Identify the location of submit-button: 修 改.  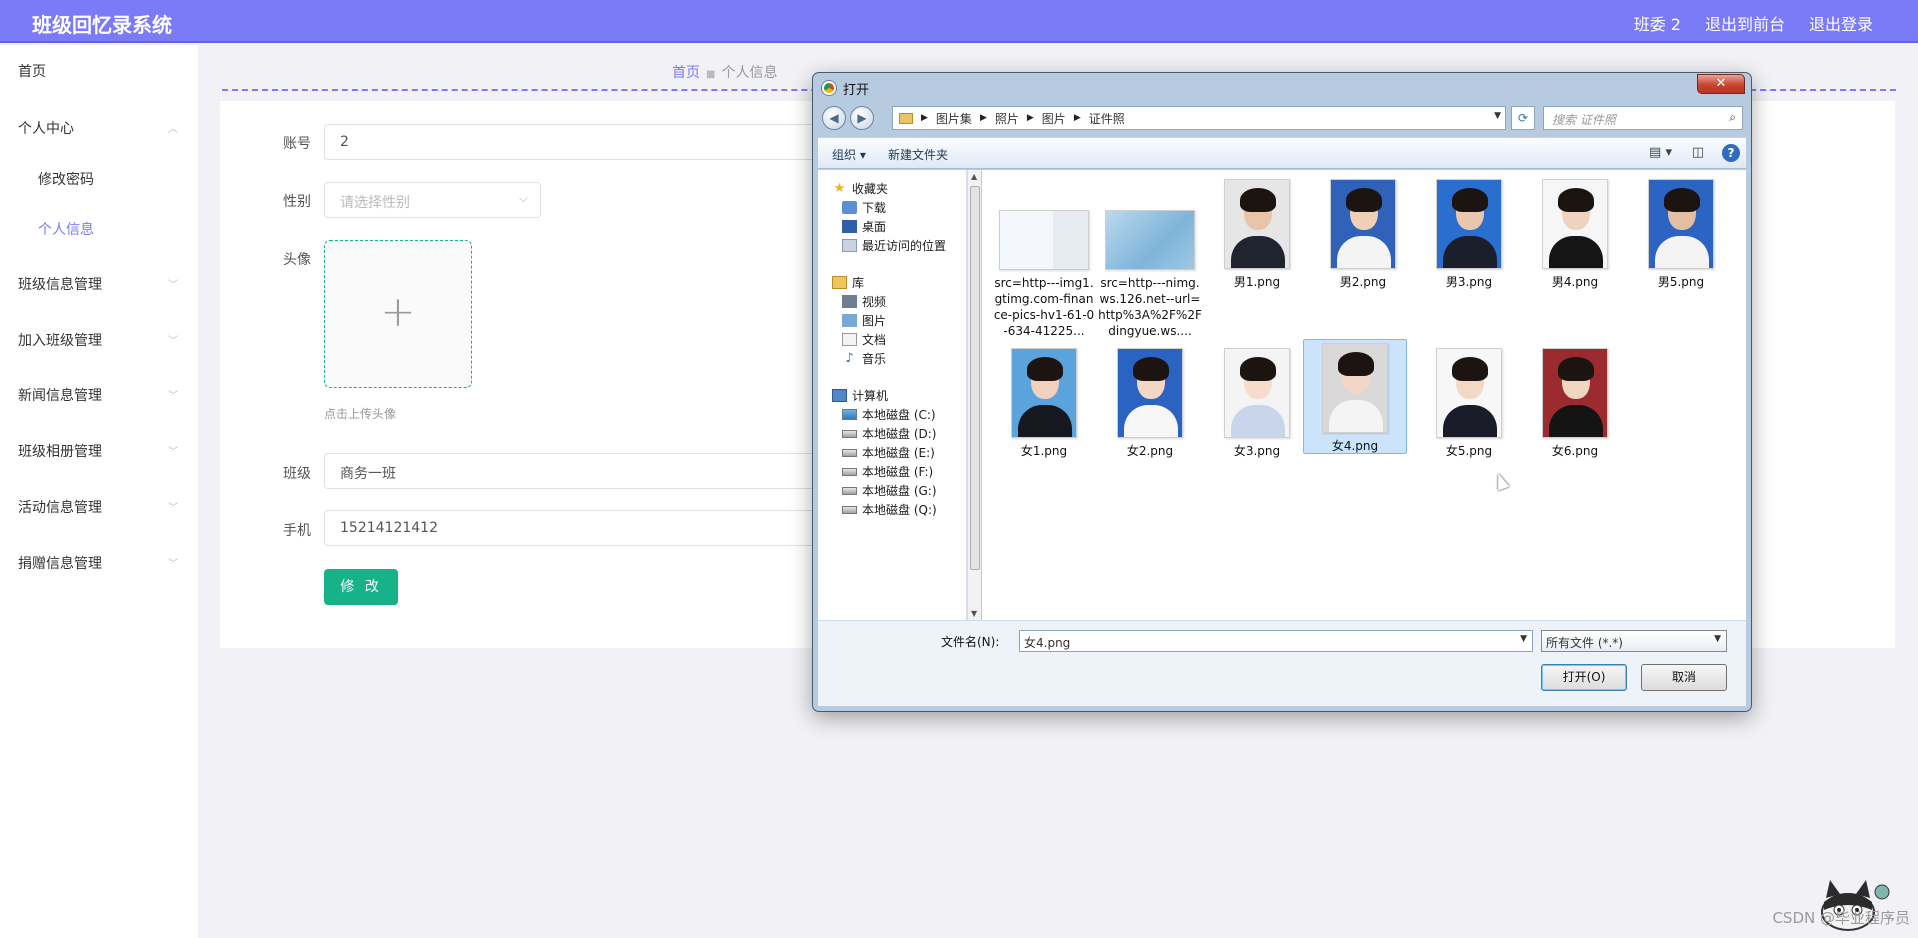
(361, 587).